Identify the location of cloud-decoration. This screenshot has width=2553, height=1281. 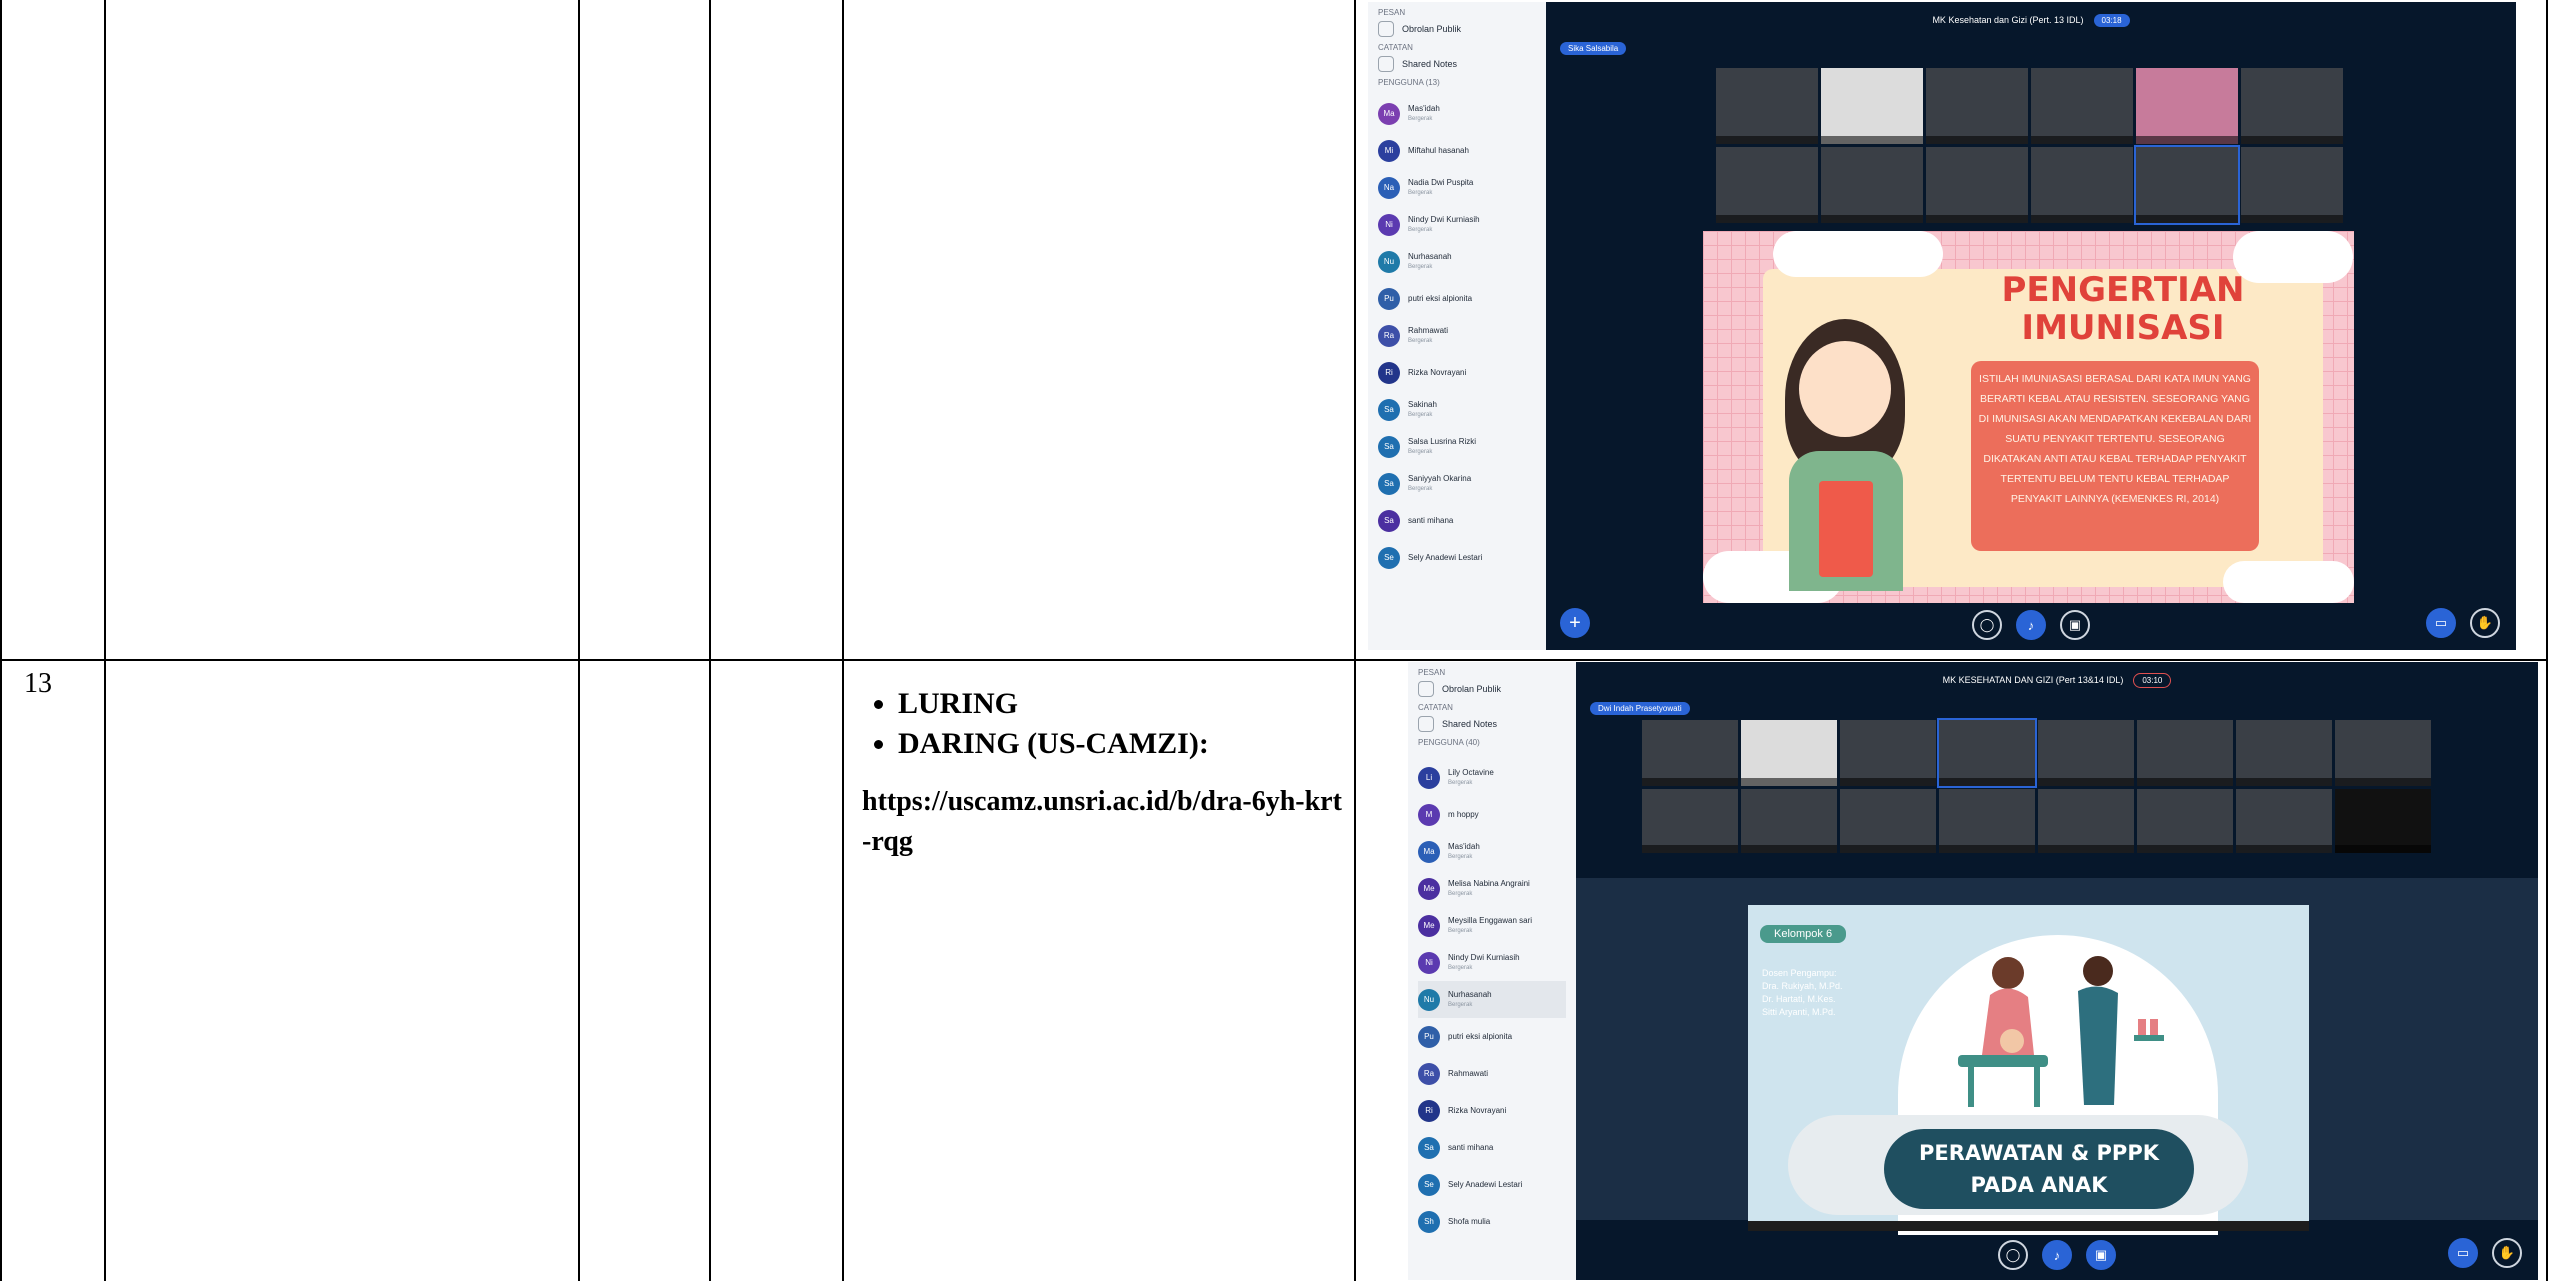
(1858, 254).